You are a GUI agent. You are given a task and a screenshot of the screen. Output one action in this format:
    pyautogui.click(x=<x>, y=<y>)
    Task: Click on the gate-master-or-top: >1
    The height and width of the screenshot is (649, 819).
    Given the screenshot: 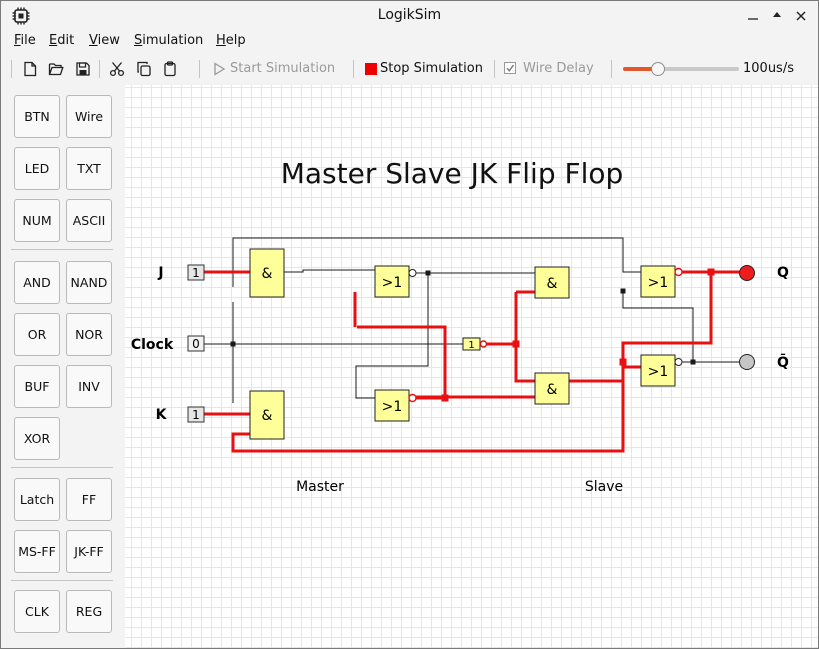 What is the action you would take?
    pyautogui.click(x=395, y=281)
    